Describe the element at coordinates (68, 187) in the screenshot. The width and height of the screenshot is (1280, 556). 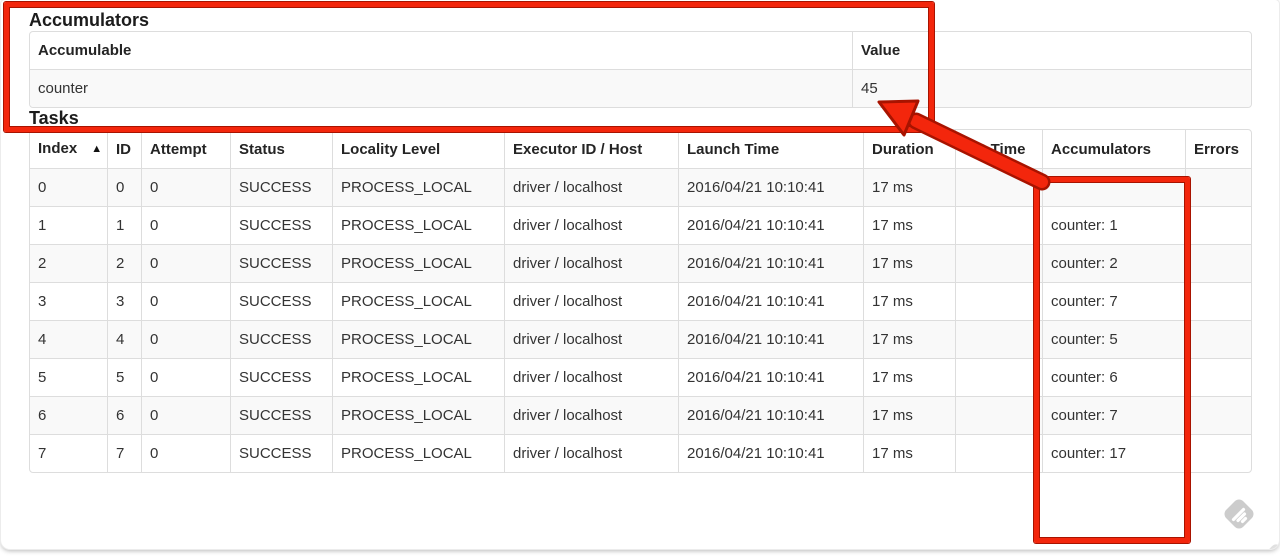
I see `task-index-cell: 0` at that location.